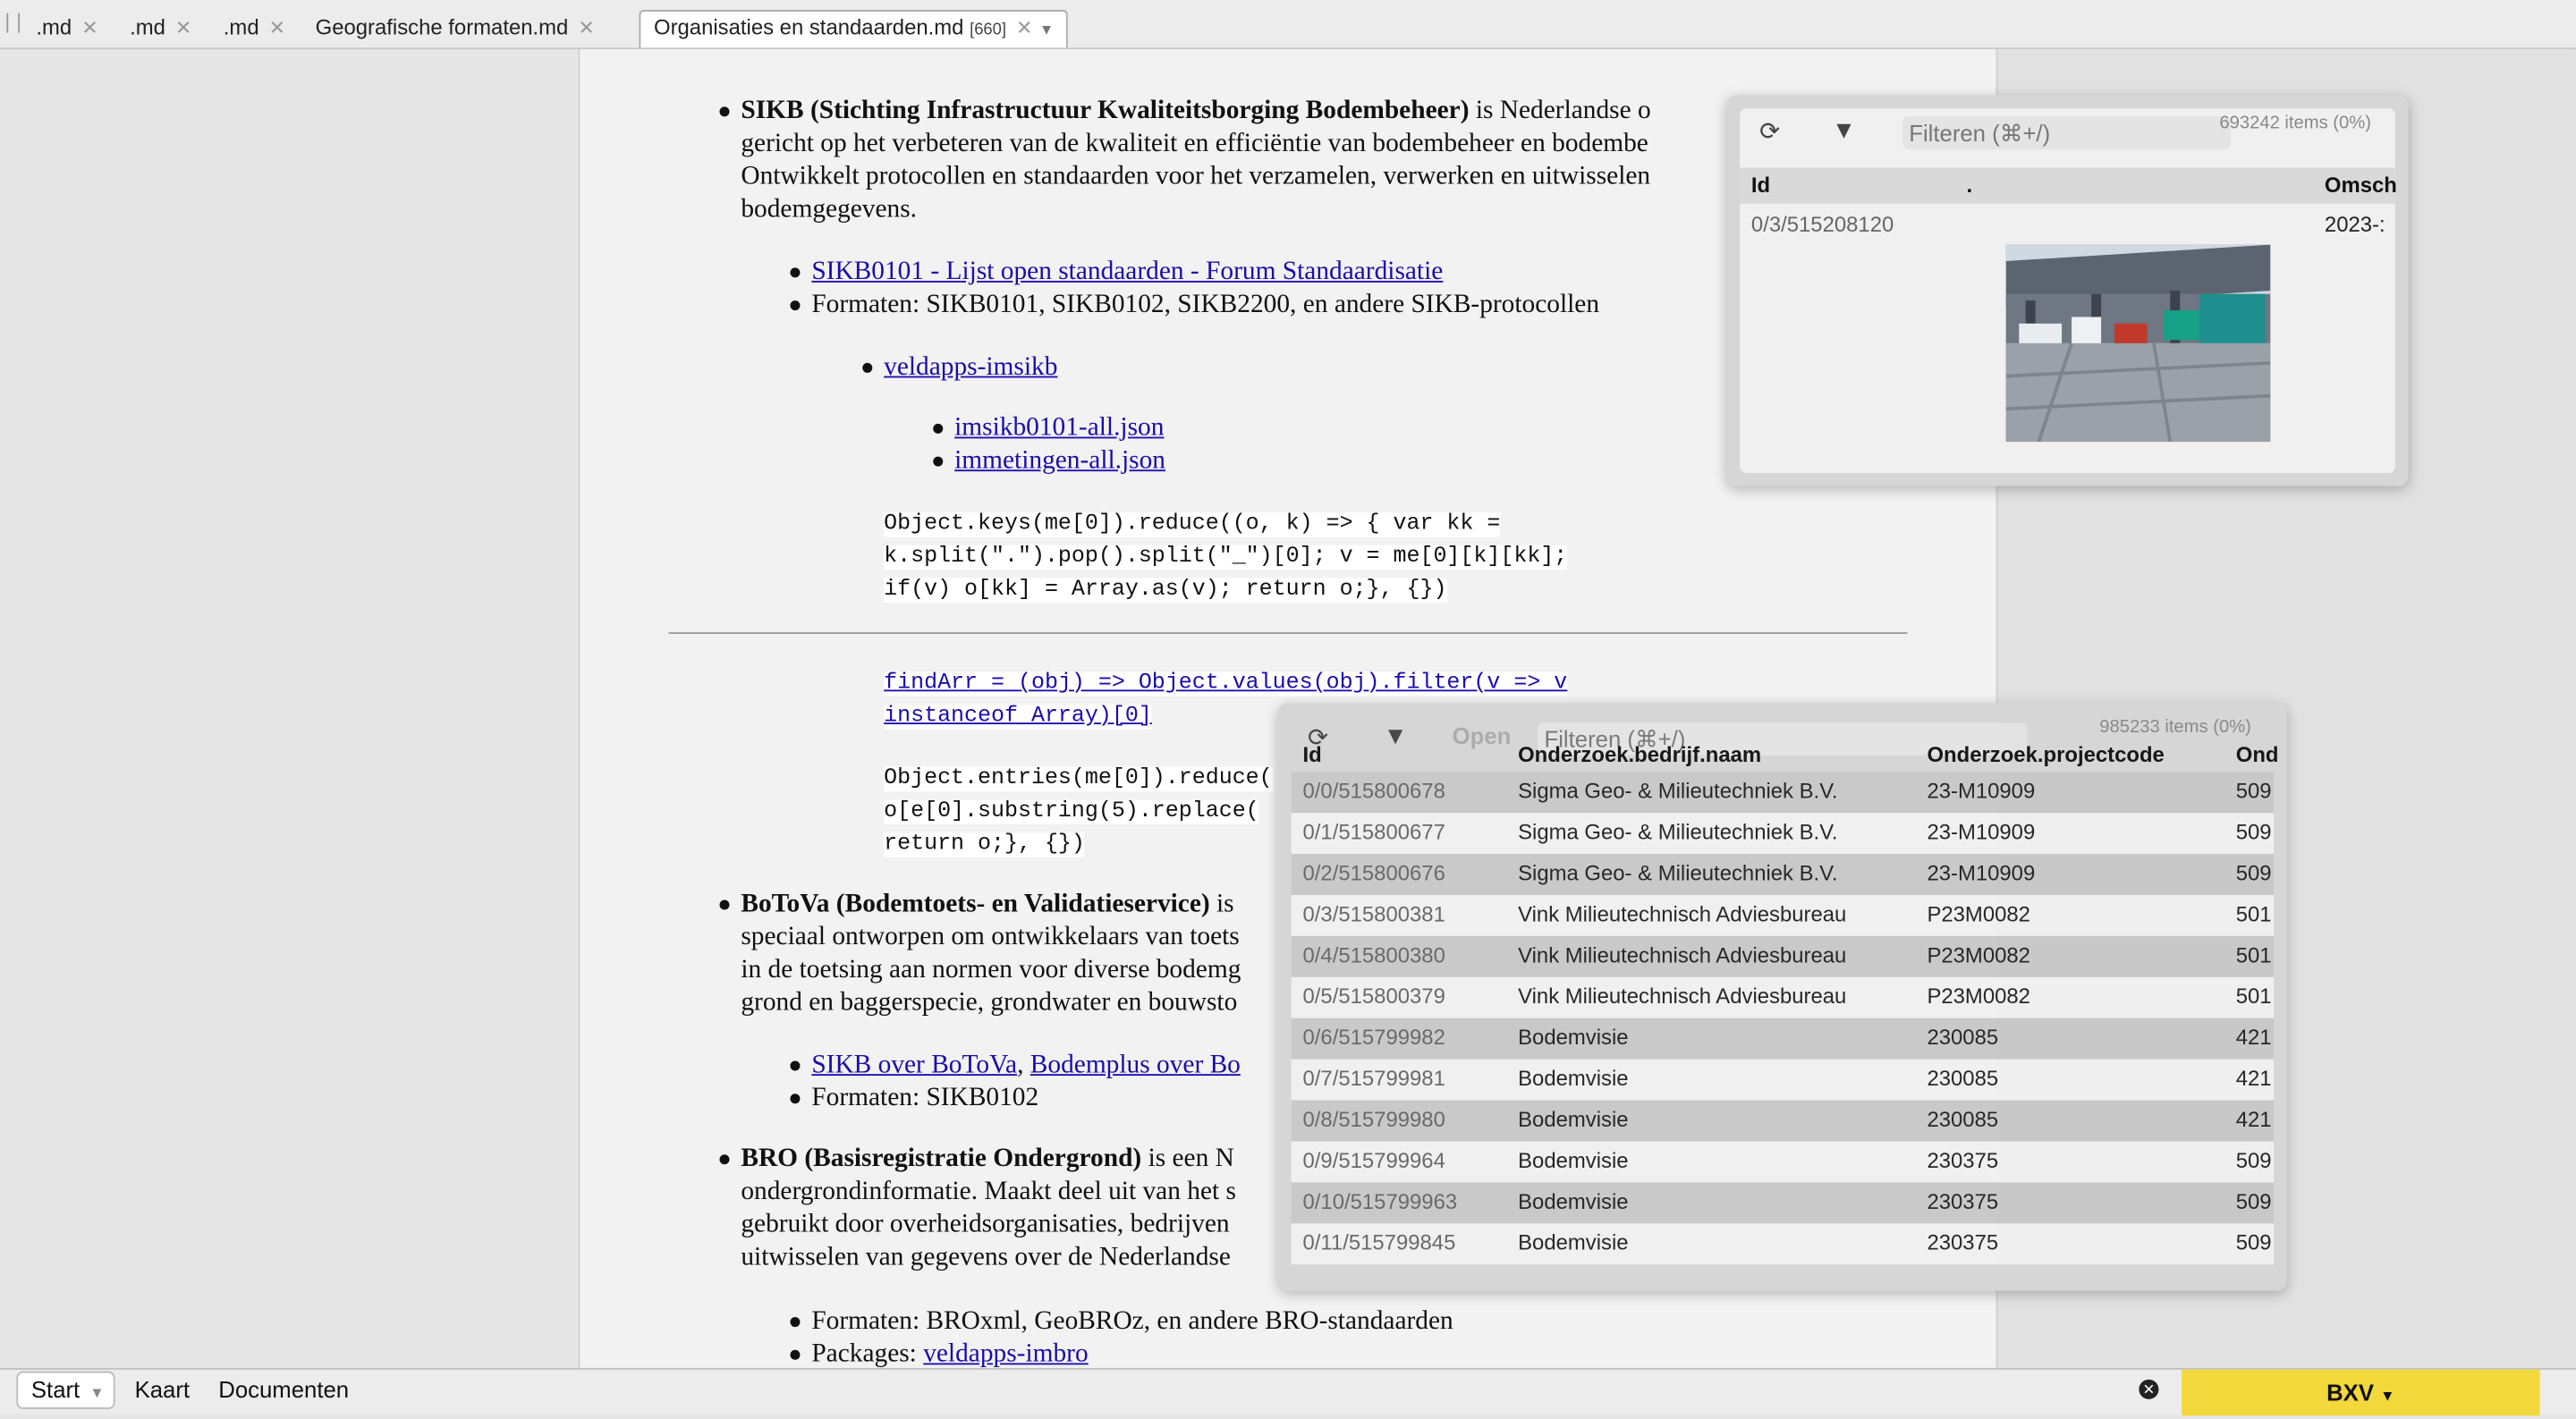 The image size is (2576, 1419). Describe the element at coordinates (1135, 1064) in the screenshot. I see `bodemplus-link: Bodemplus over Bo` at that location.